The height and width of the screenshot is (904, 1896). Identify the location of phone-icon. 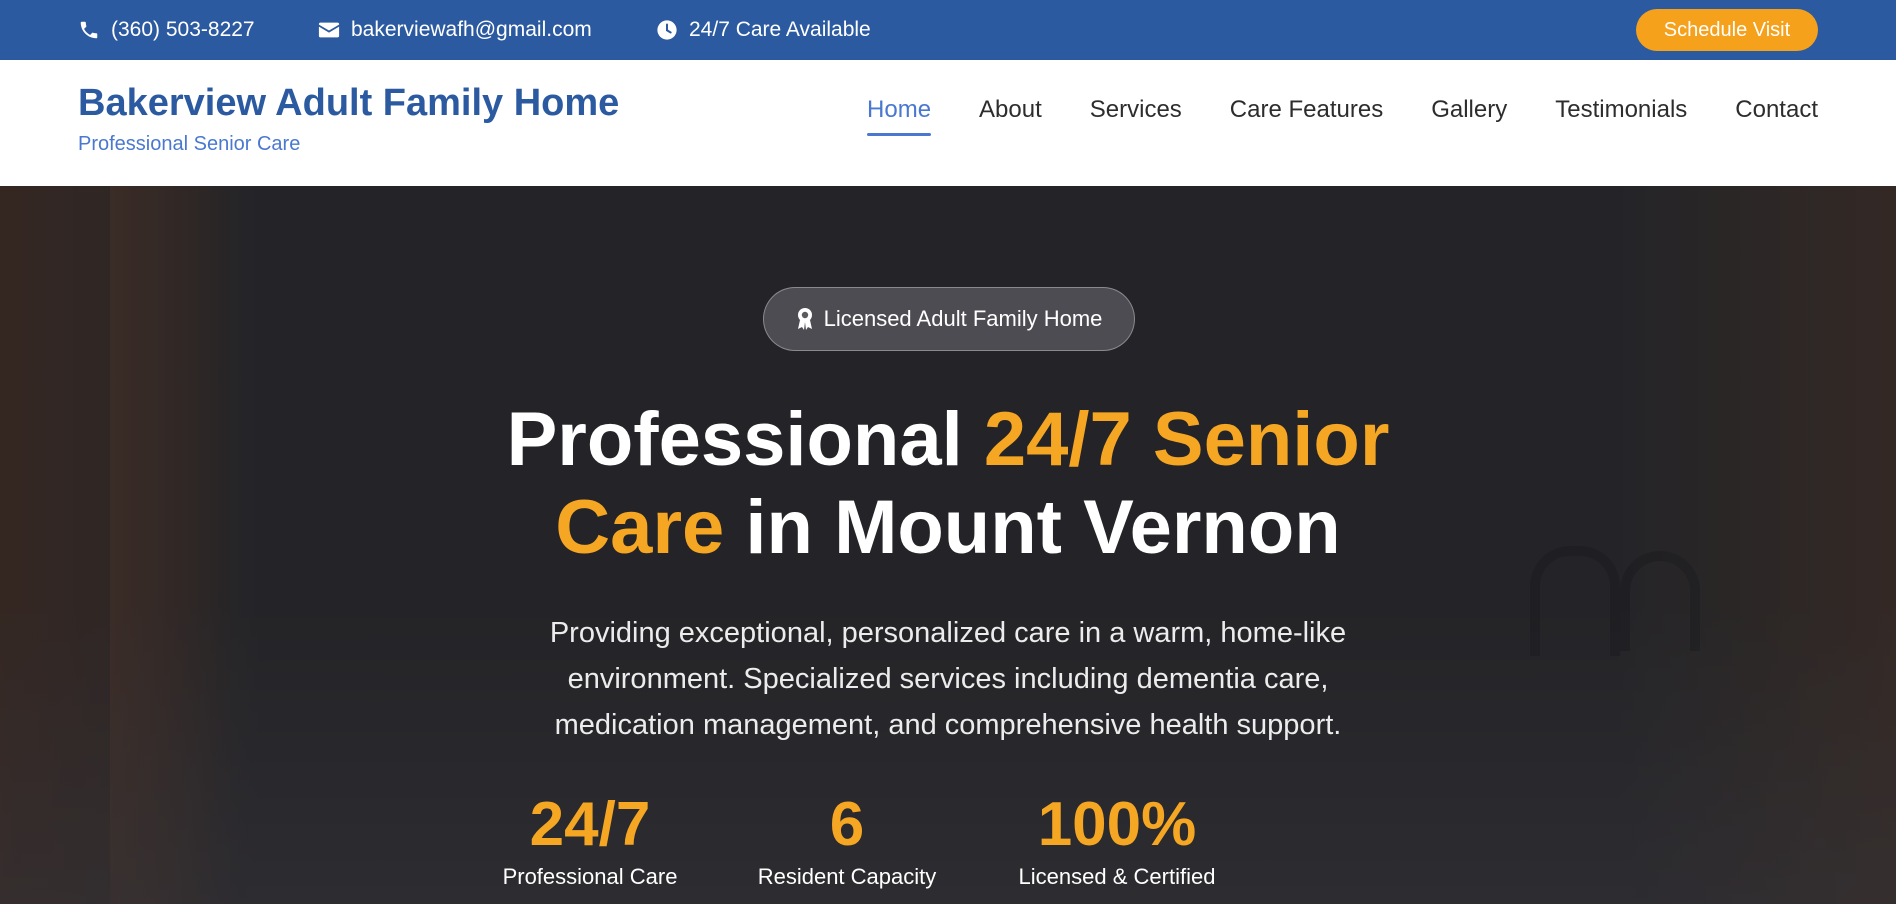
(89, 30).